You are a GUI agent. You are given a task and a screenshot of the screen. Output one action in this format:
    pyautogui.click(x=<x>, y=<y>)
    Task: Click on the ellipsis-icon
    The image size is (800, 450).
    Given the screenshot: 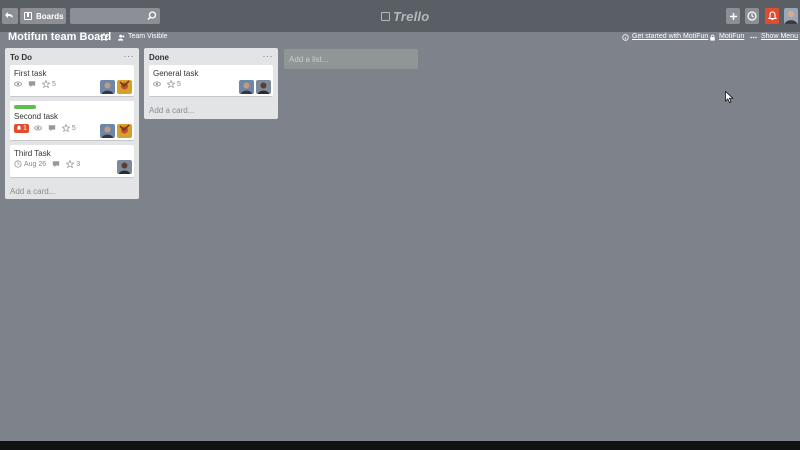 What is the action you would take?
    pyautogui.click(x=753, y=37)
    